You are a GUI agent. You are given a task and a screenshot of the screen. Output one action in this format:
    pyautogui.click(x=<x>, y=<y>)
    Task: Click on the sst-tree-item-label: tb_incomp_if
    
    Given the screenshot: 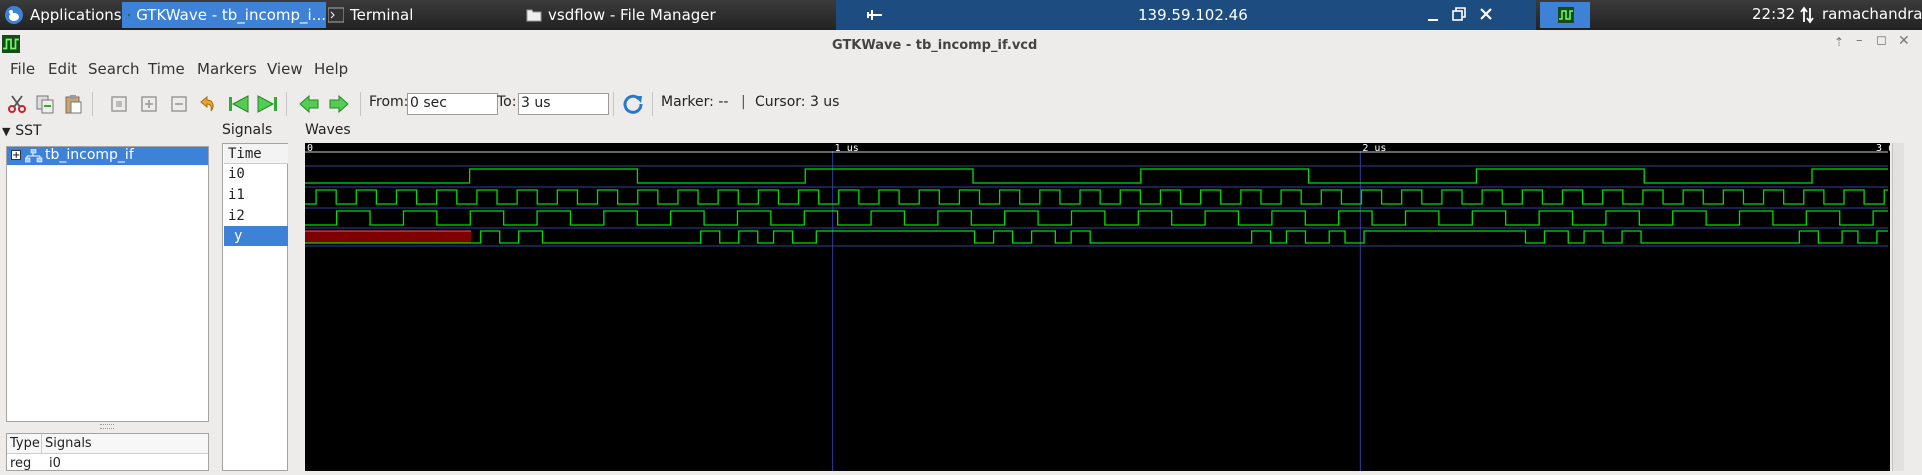 What is the action you would take?
    pyautogui.click(x=89, y=155)
    